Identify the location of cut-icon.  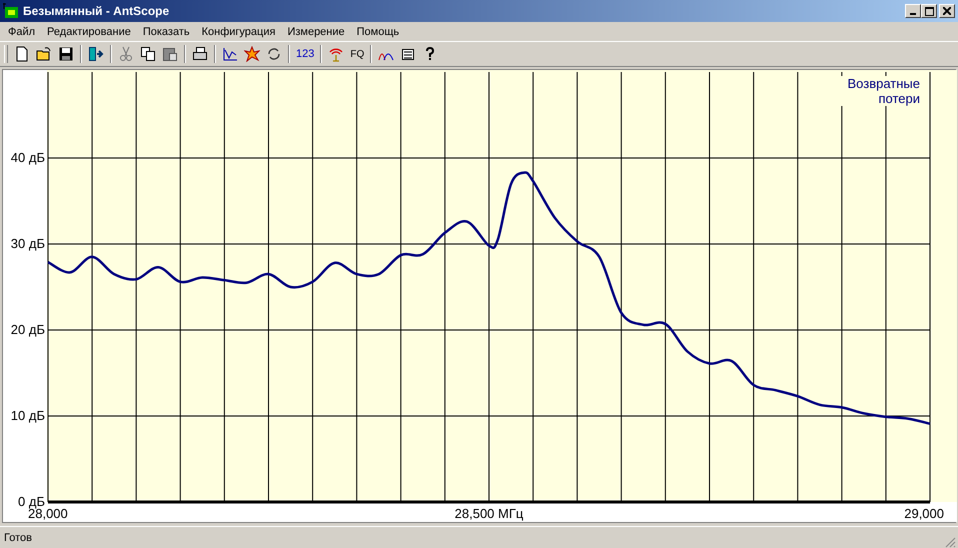
(126, 54).